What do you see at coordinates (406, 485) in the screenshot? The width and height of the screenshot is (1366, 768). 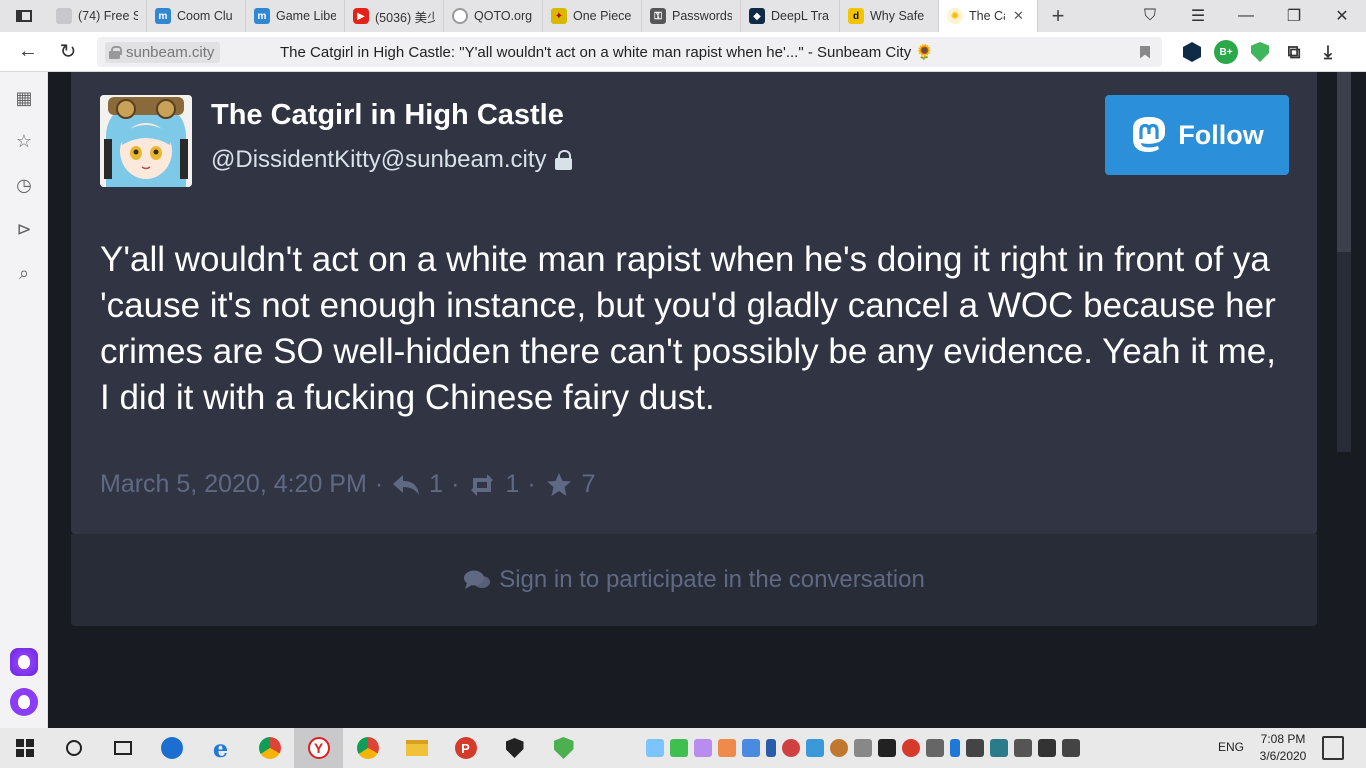 I see `reply-icon` at bounding box center [406, 485].